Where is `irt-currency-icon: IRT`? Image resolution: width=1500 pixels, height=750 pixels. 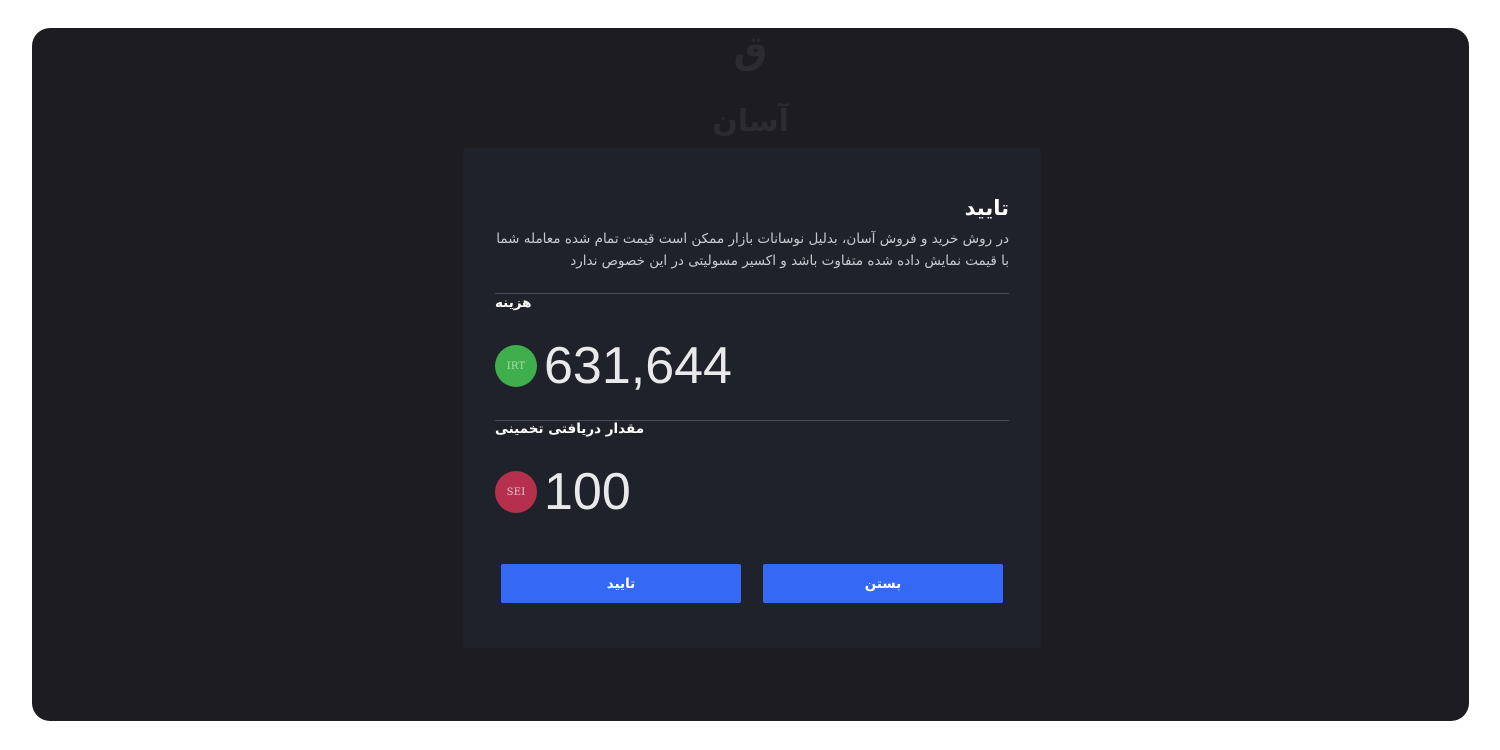
irt-currency-icon: IRT is located at coordinates (516, 366).